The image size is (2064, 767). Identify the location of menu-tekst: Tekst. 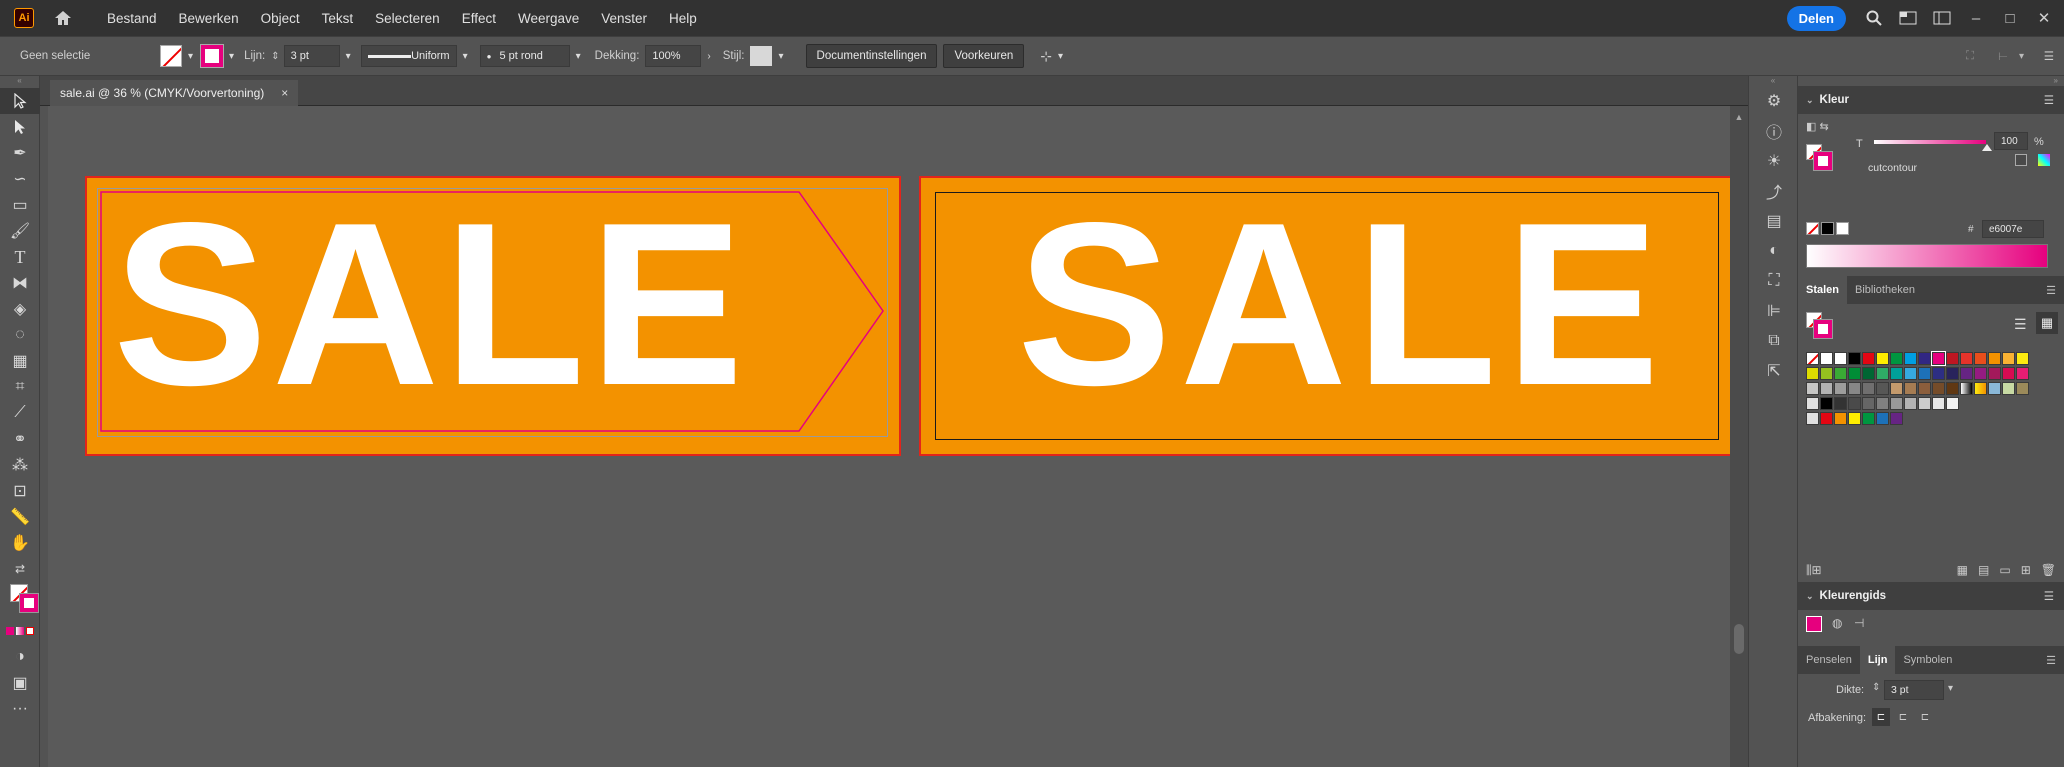
(338, 18).